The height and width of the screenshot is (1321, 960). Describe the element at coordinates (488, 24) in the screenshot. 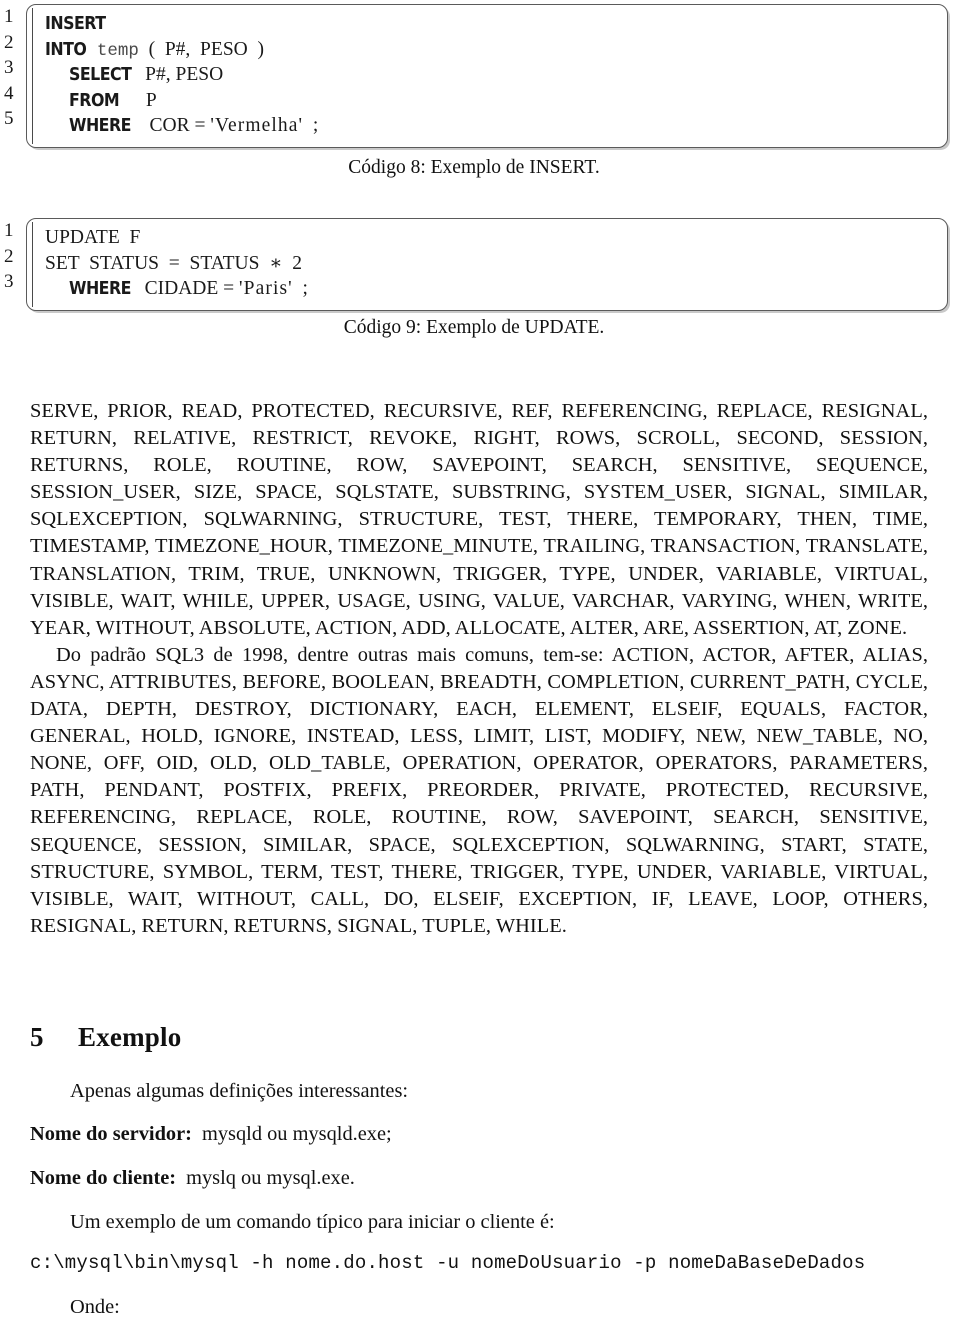

I see `code-line: INSERT` at that location.